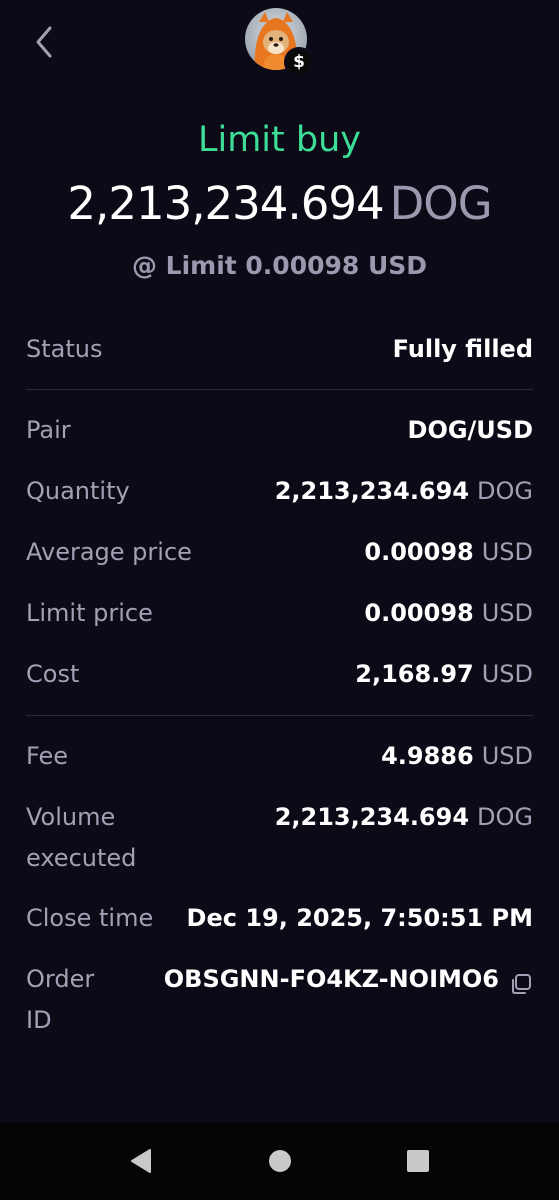  I want to click on cost-value: 2,168.97 USD, so click(444, 674).